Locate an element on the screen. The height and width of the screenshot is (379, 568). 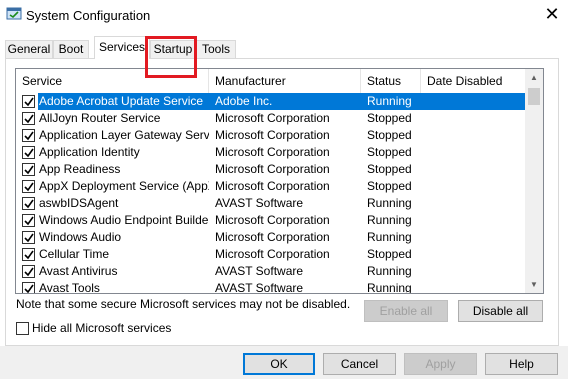
hide-microsoft-services-checkbox is located at coordinates (22, 328).